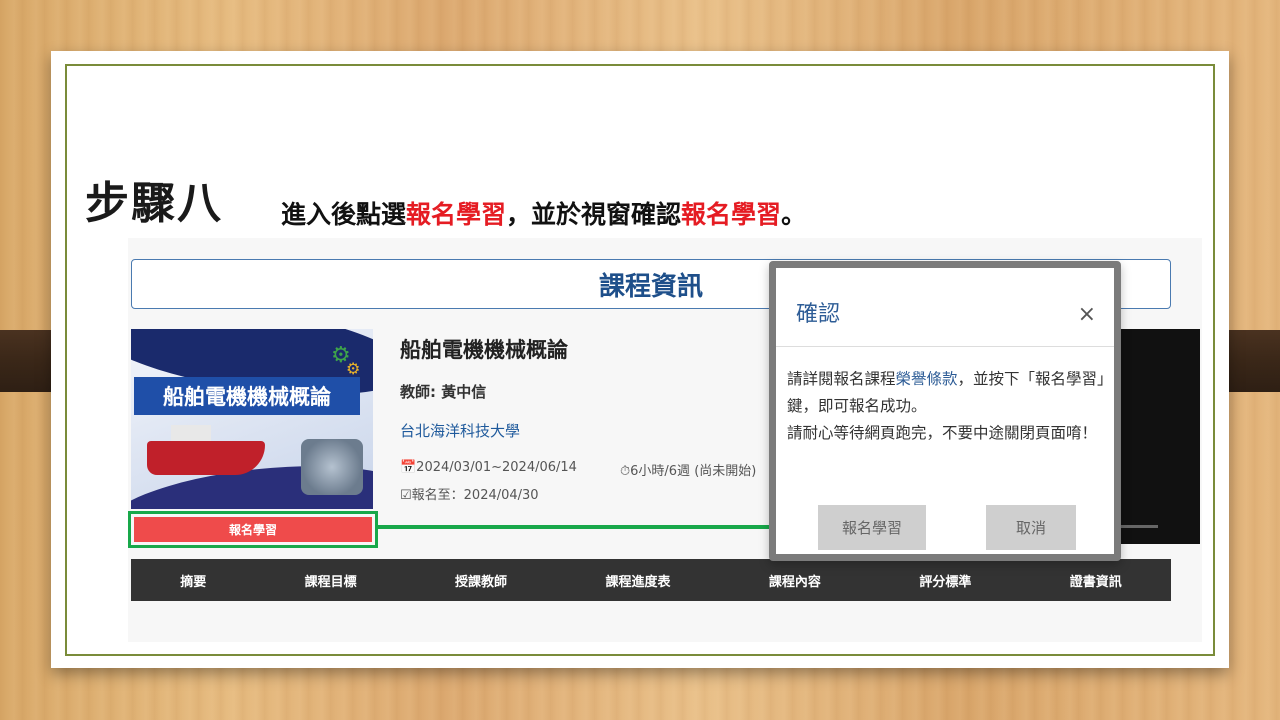 The width and height of the screenshot is (1280, 720). I want to click on video-progress-bar, so click(1138, 526).